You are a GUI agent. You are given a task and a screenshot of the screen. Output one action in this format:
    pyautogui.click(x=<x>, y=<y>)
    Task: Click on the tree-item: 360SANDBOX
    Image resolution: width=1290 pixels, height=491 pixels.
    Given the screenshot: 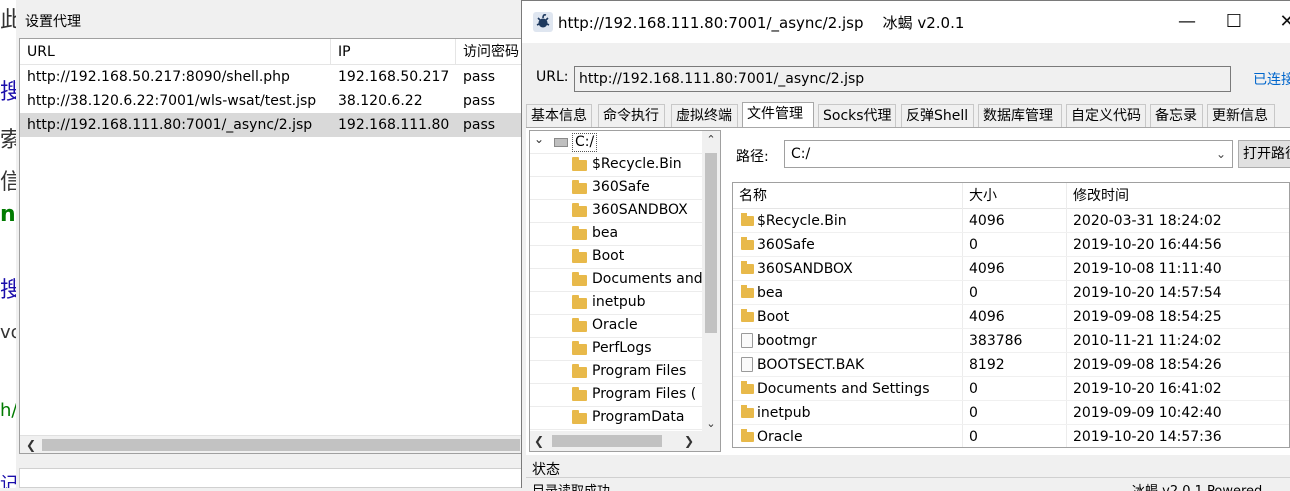 What is the action you would take?
    pyautogui.click(x=616, y=211)
    